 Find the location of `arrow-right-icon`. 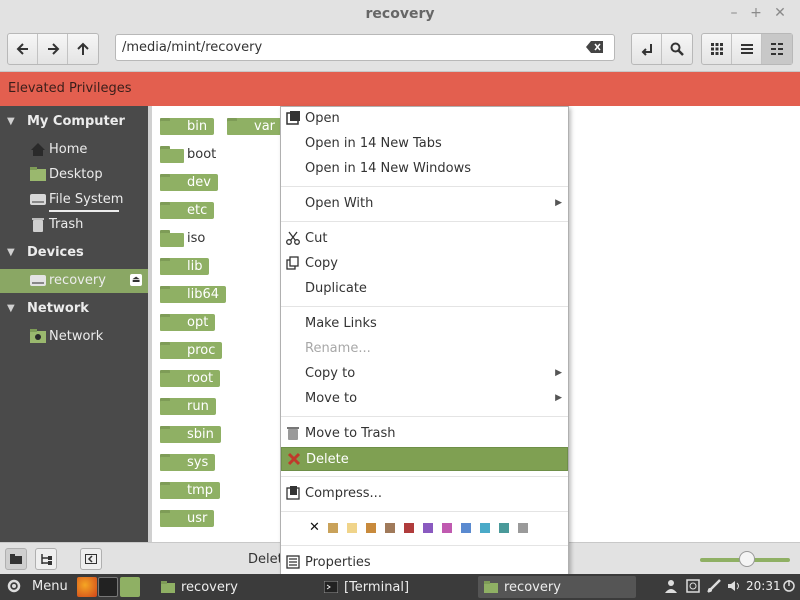

arrow-right-icon is located at coordinates (53, 49).